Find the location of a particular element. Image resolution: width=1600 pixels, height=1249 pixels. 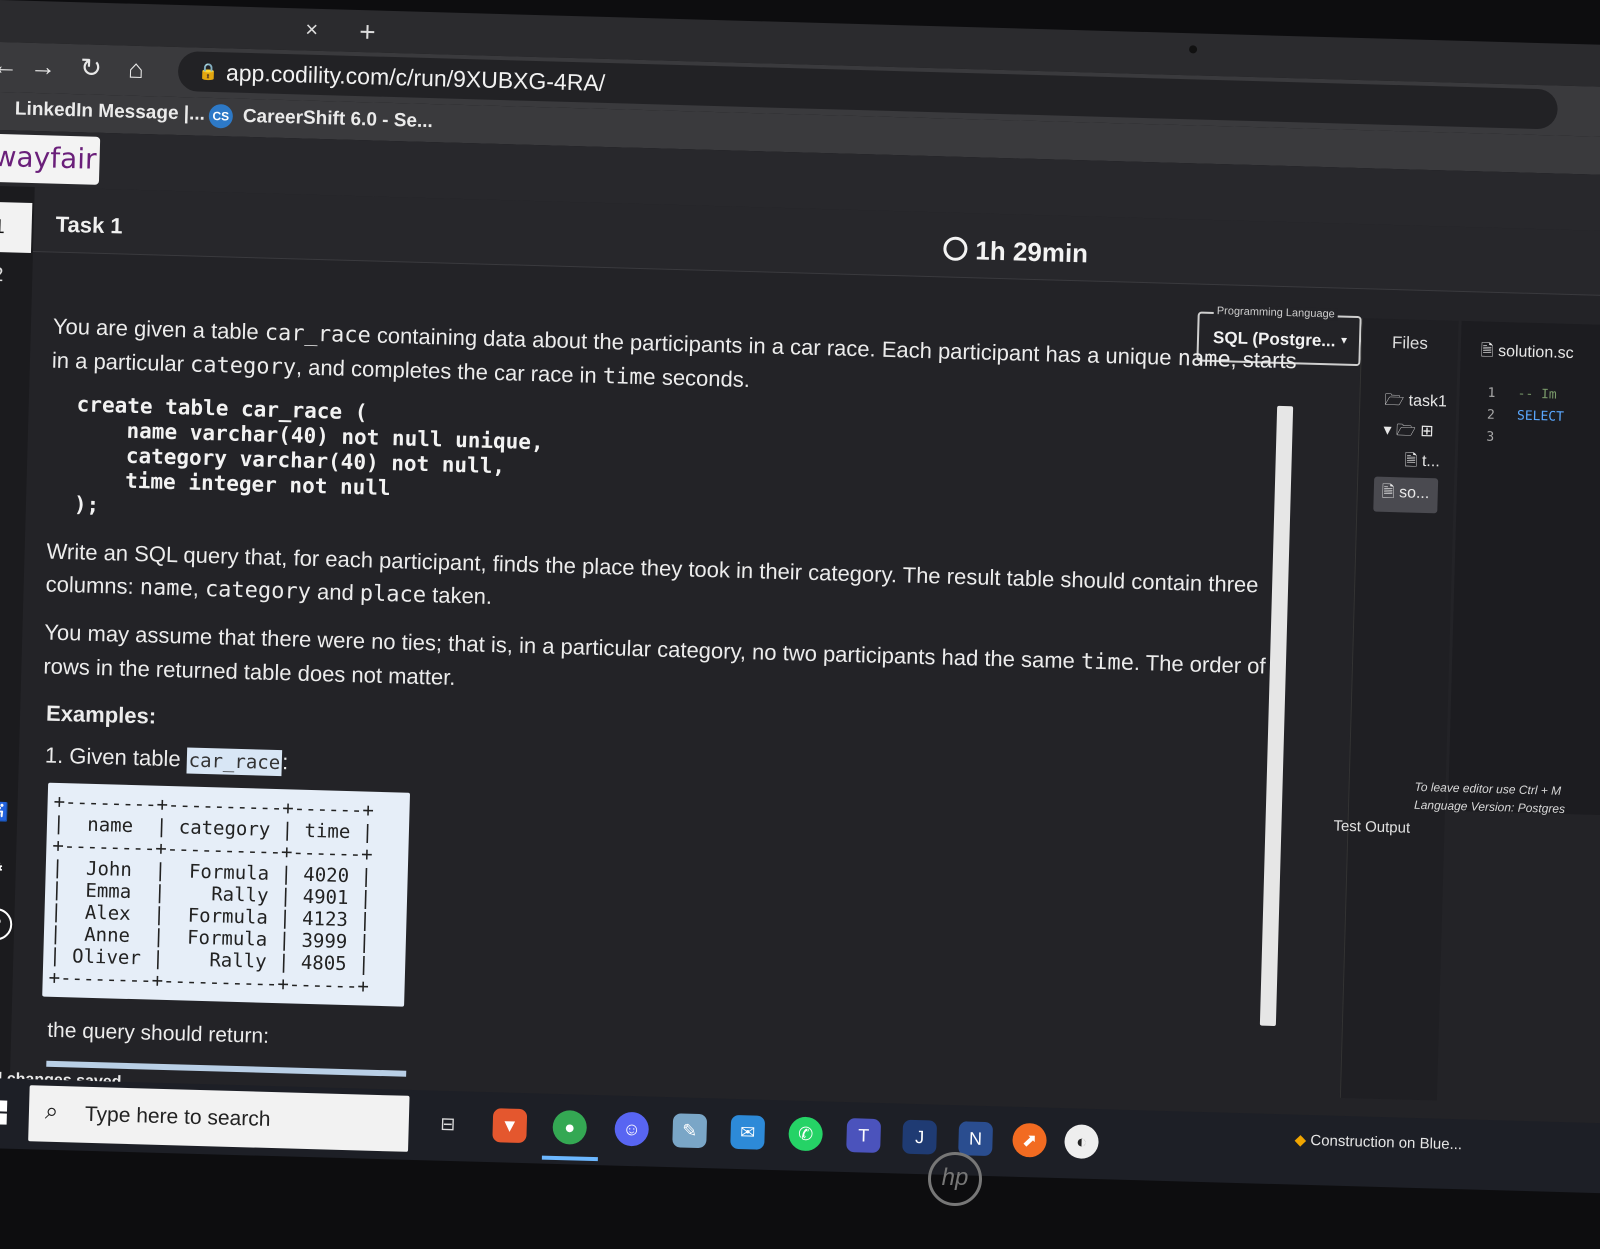

folder-actions-icon: ▾ 🗁 ⊞ is located at coordinates (1408, 433).